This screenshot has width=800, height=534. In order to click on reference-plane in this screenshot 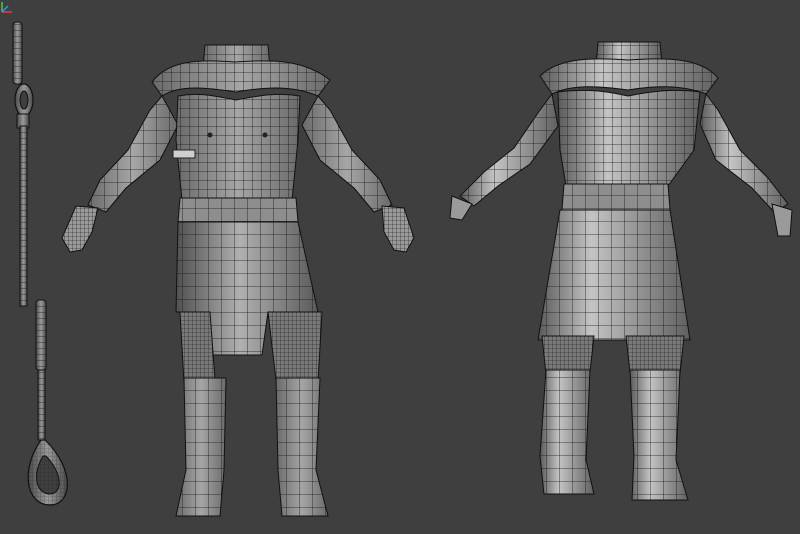, I will do `click(184, 154)`.